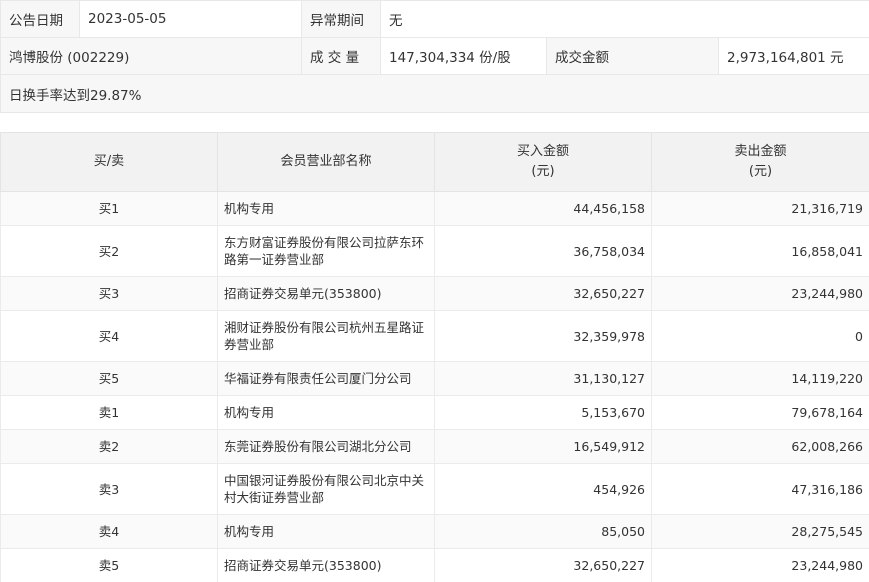  I want to click on announce-date-value: 2023-05-05, so click(190, 19).